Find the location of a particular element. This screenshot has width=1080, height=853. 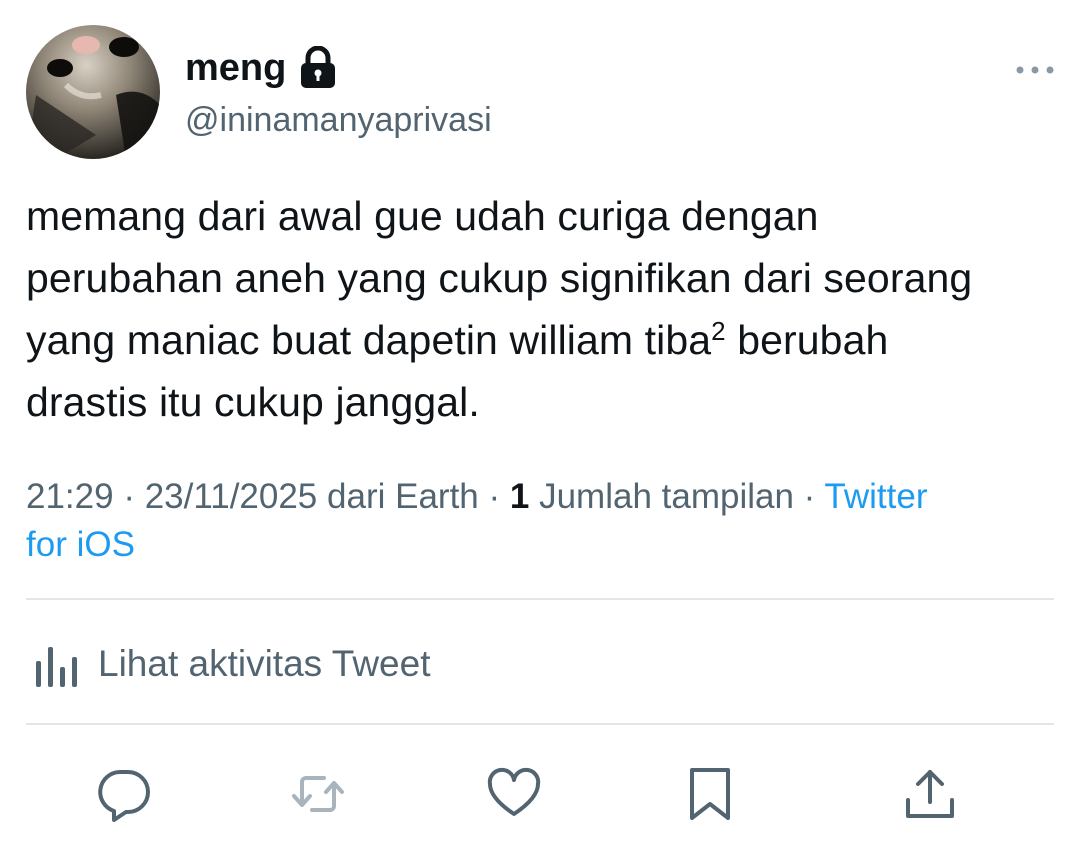

bookmark-icon is located at coordinates (710, 794).